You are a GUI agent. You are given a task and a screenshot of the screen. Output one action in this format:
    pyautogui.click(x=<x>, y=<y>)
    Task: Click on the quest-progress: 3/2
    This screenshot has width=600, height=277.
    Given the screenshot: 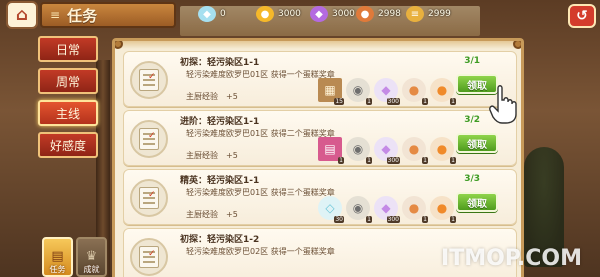 What is the action you would take?
    pyautogui.click(x=472, y=120)
    